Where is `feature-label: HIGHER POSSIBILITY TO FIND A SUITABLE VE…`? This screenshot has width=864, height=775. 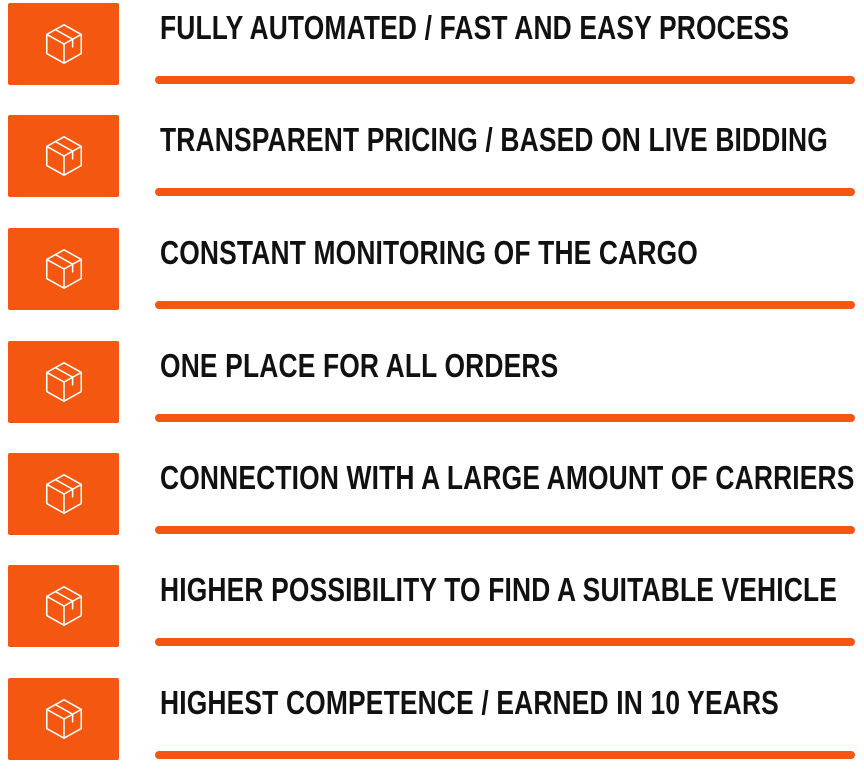 feature-label: HIGHER POSSIBILITY TO FIND A SUITABLE VE… is located at coordinates (499, 589).